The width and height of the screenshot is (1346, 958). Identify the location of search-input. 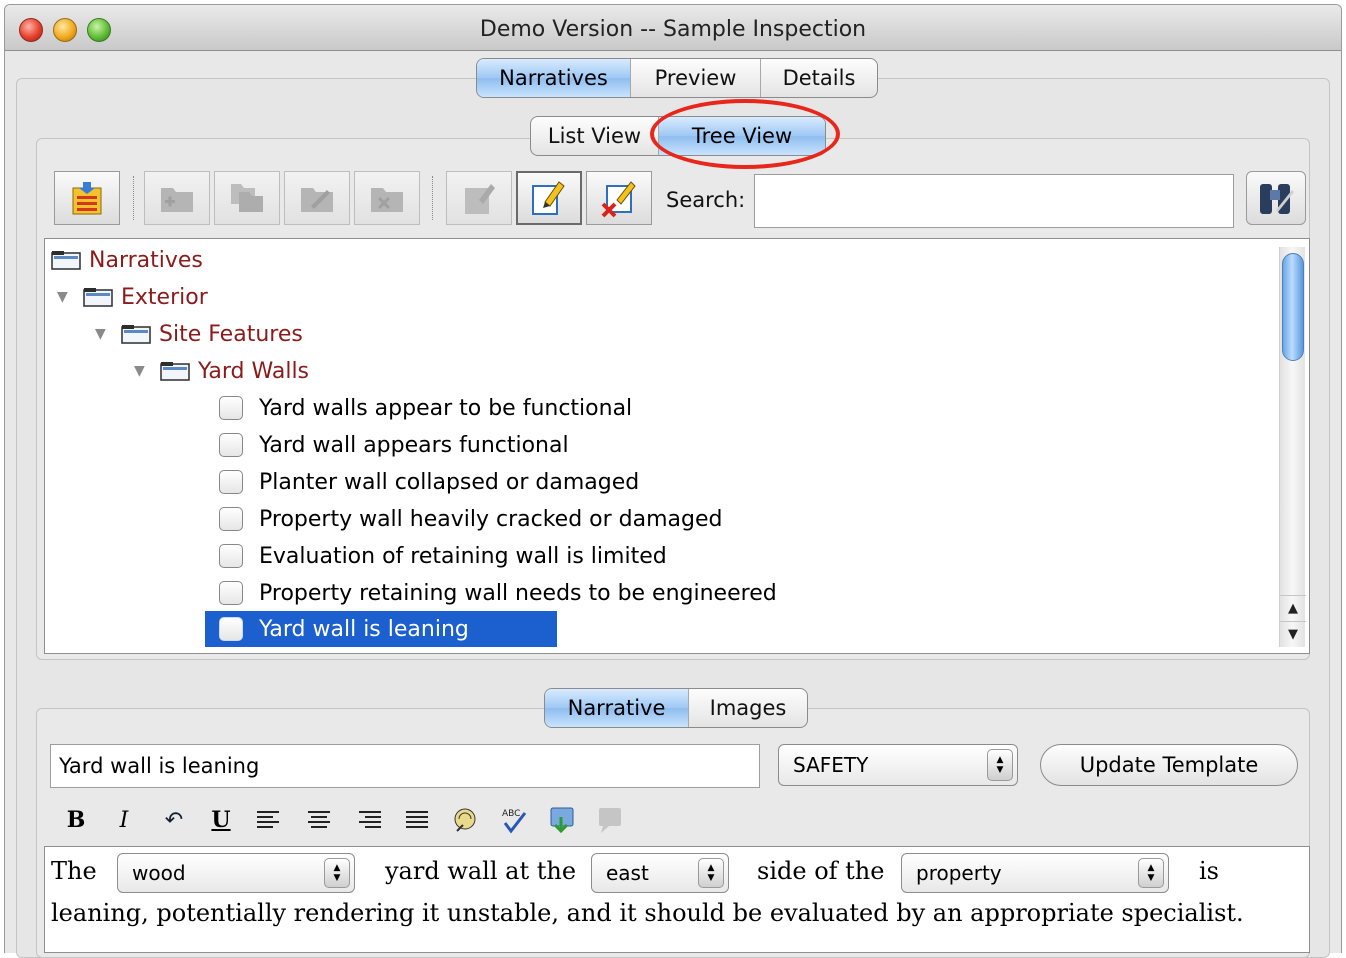
(994, 201).